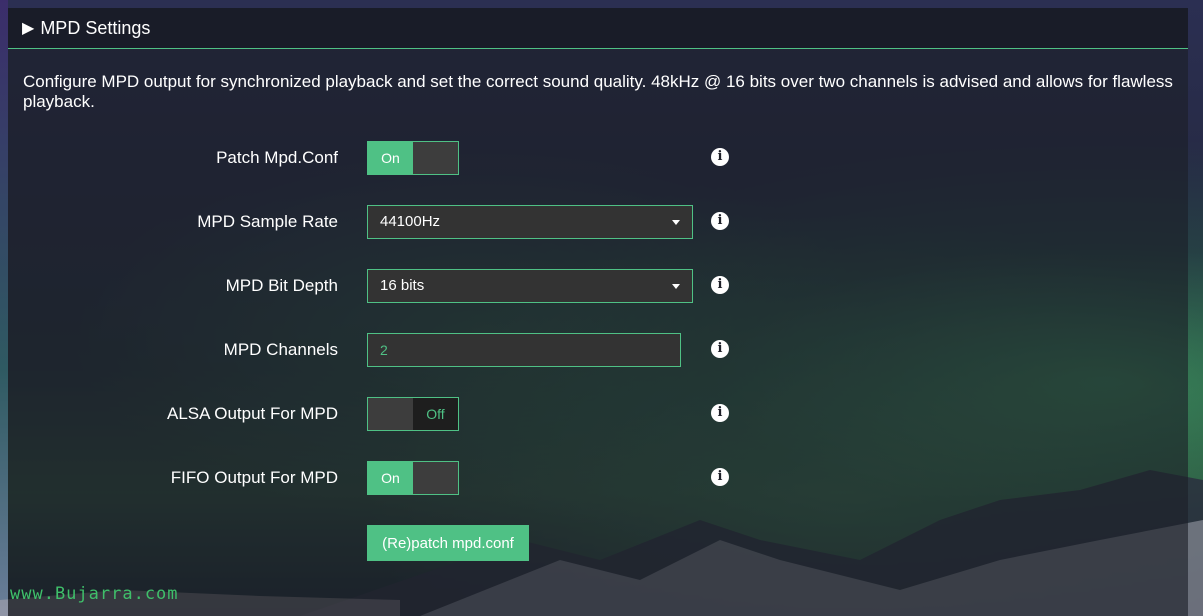  What do you see at coordinates (530, 286) in the screenshot?
I see `bit-depth-select: 16 bits` at bounding box center [530, 286].